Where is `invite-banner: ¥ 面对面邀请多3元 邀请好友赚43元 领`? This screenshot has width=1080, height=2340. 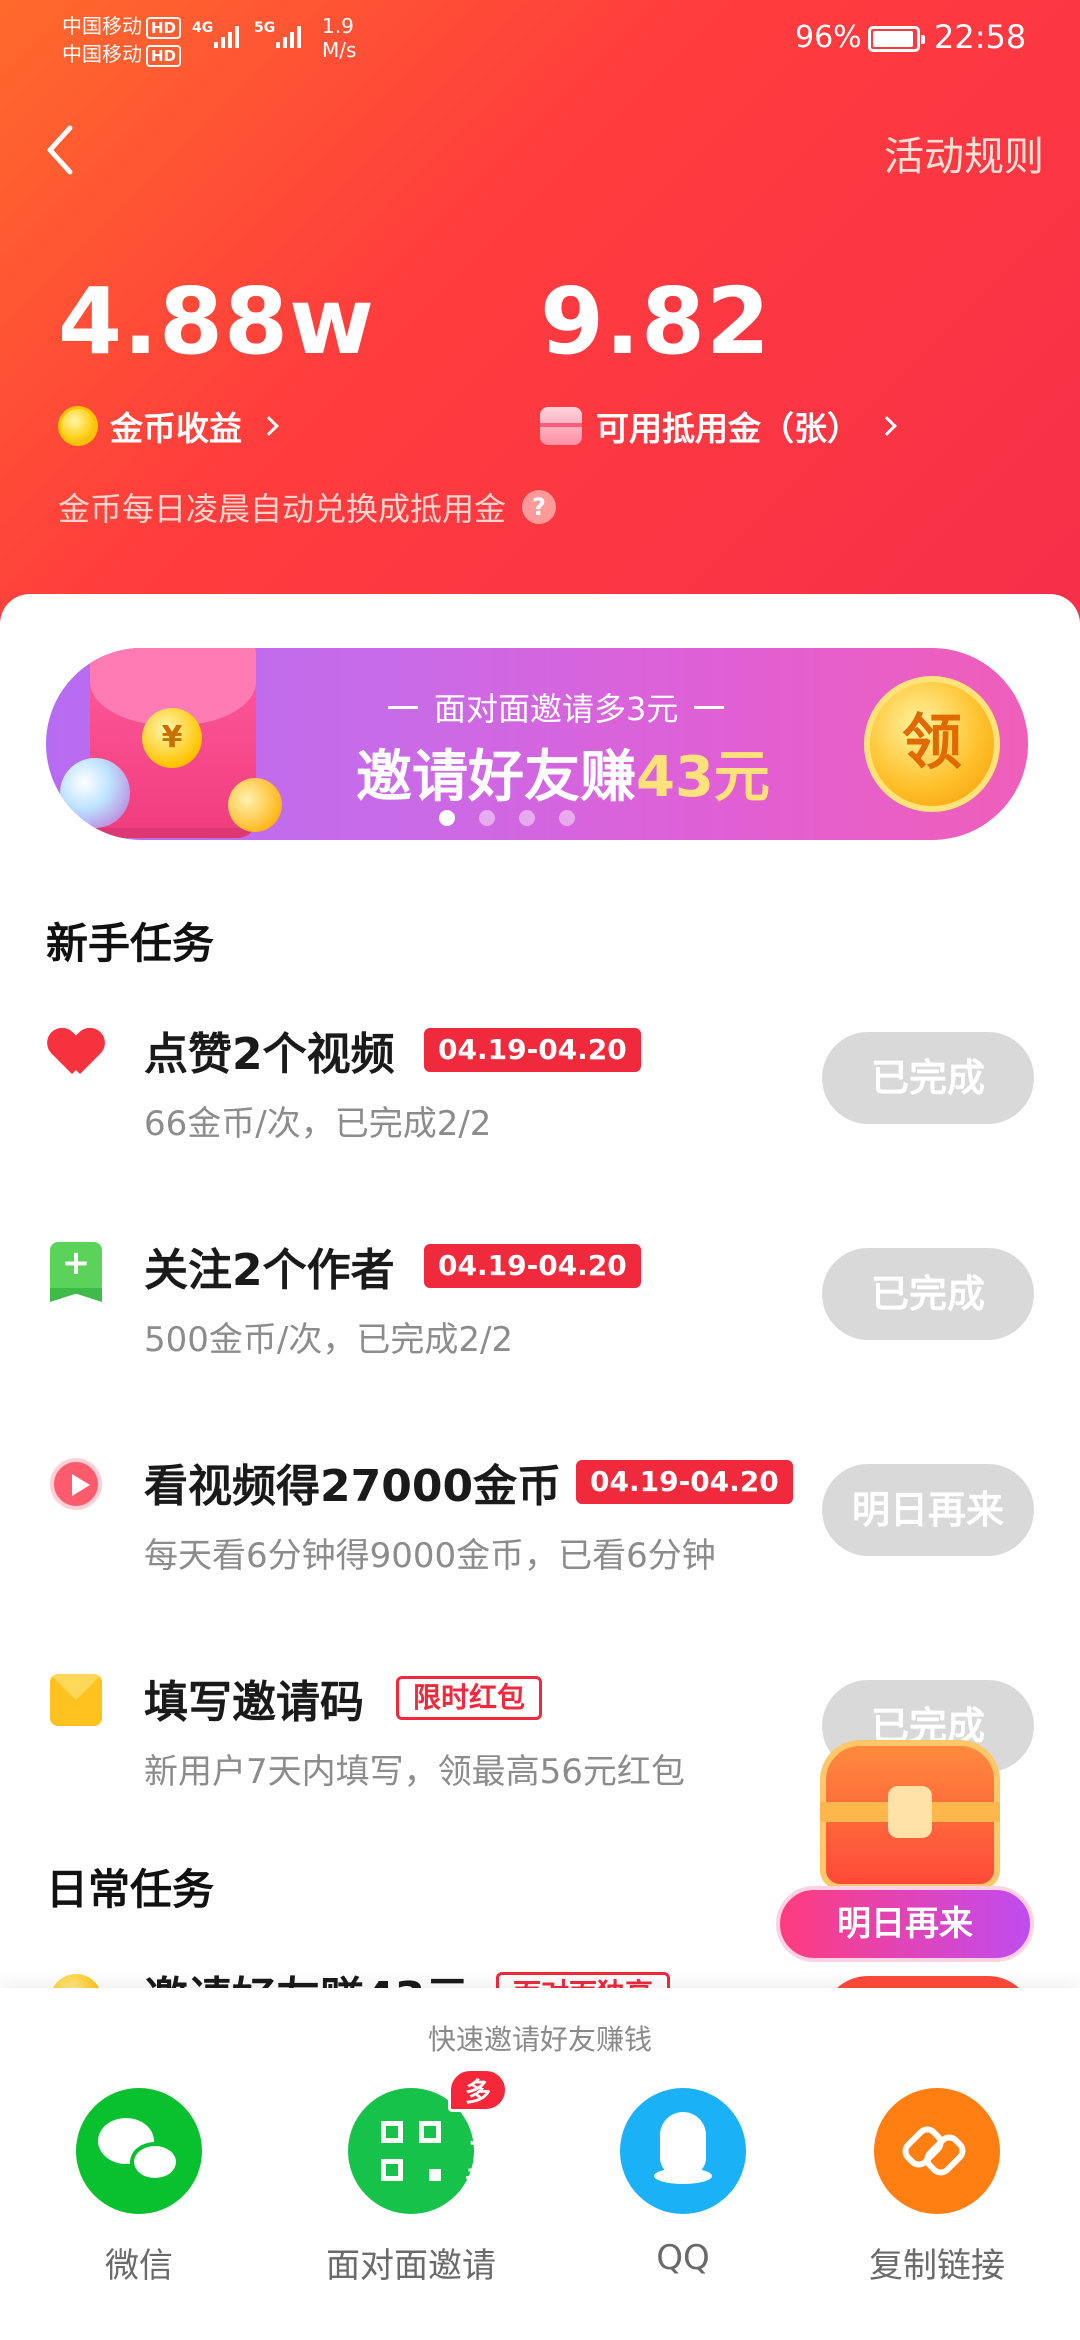
invite-banner: ¥ 面对面邀请多3元 邀请好友赚43元 领 is located at coordinates (537, 744).